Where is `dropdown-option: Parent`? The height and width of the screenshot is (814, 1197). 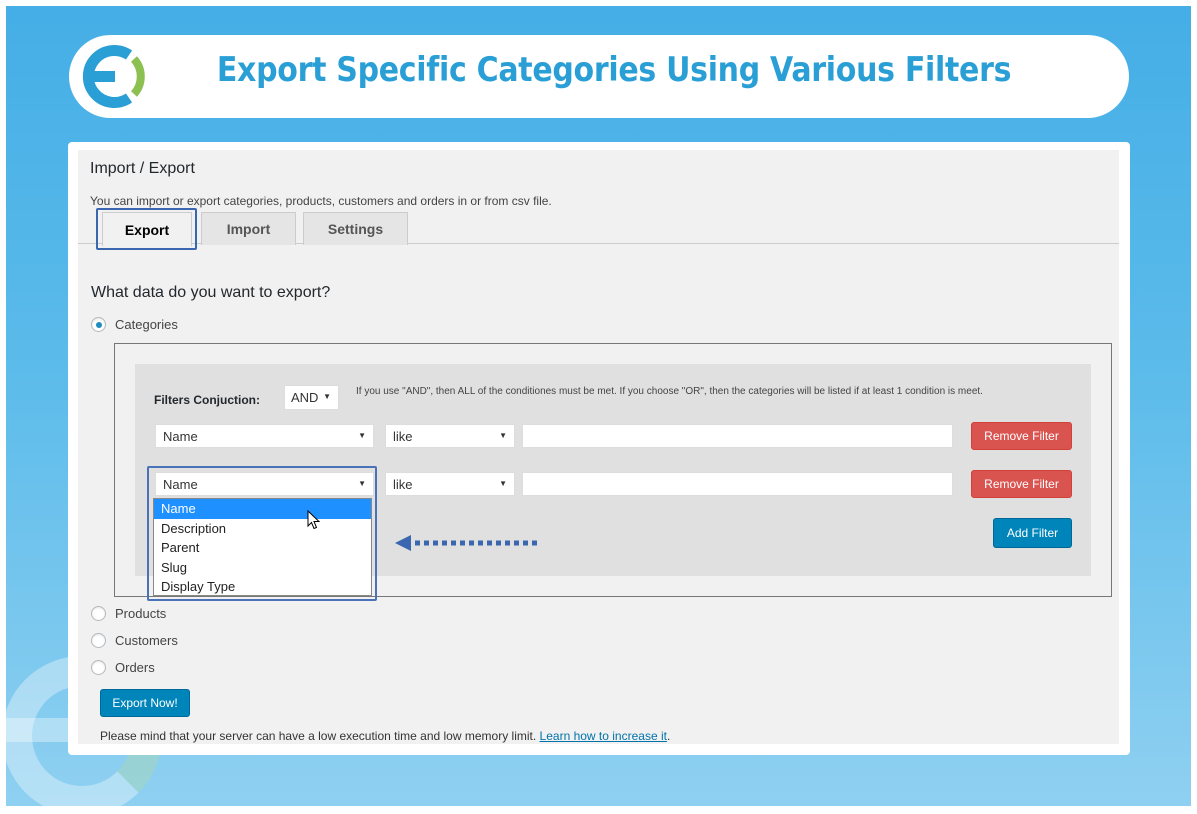
dropdown-option: Parent is located at coordinates (262, 548).